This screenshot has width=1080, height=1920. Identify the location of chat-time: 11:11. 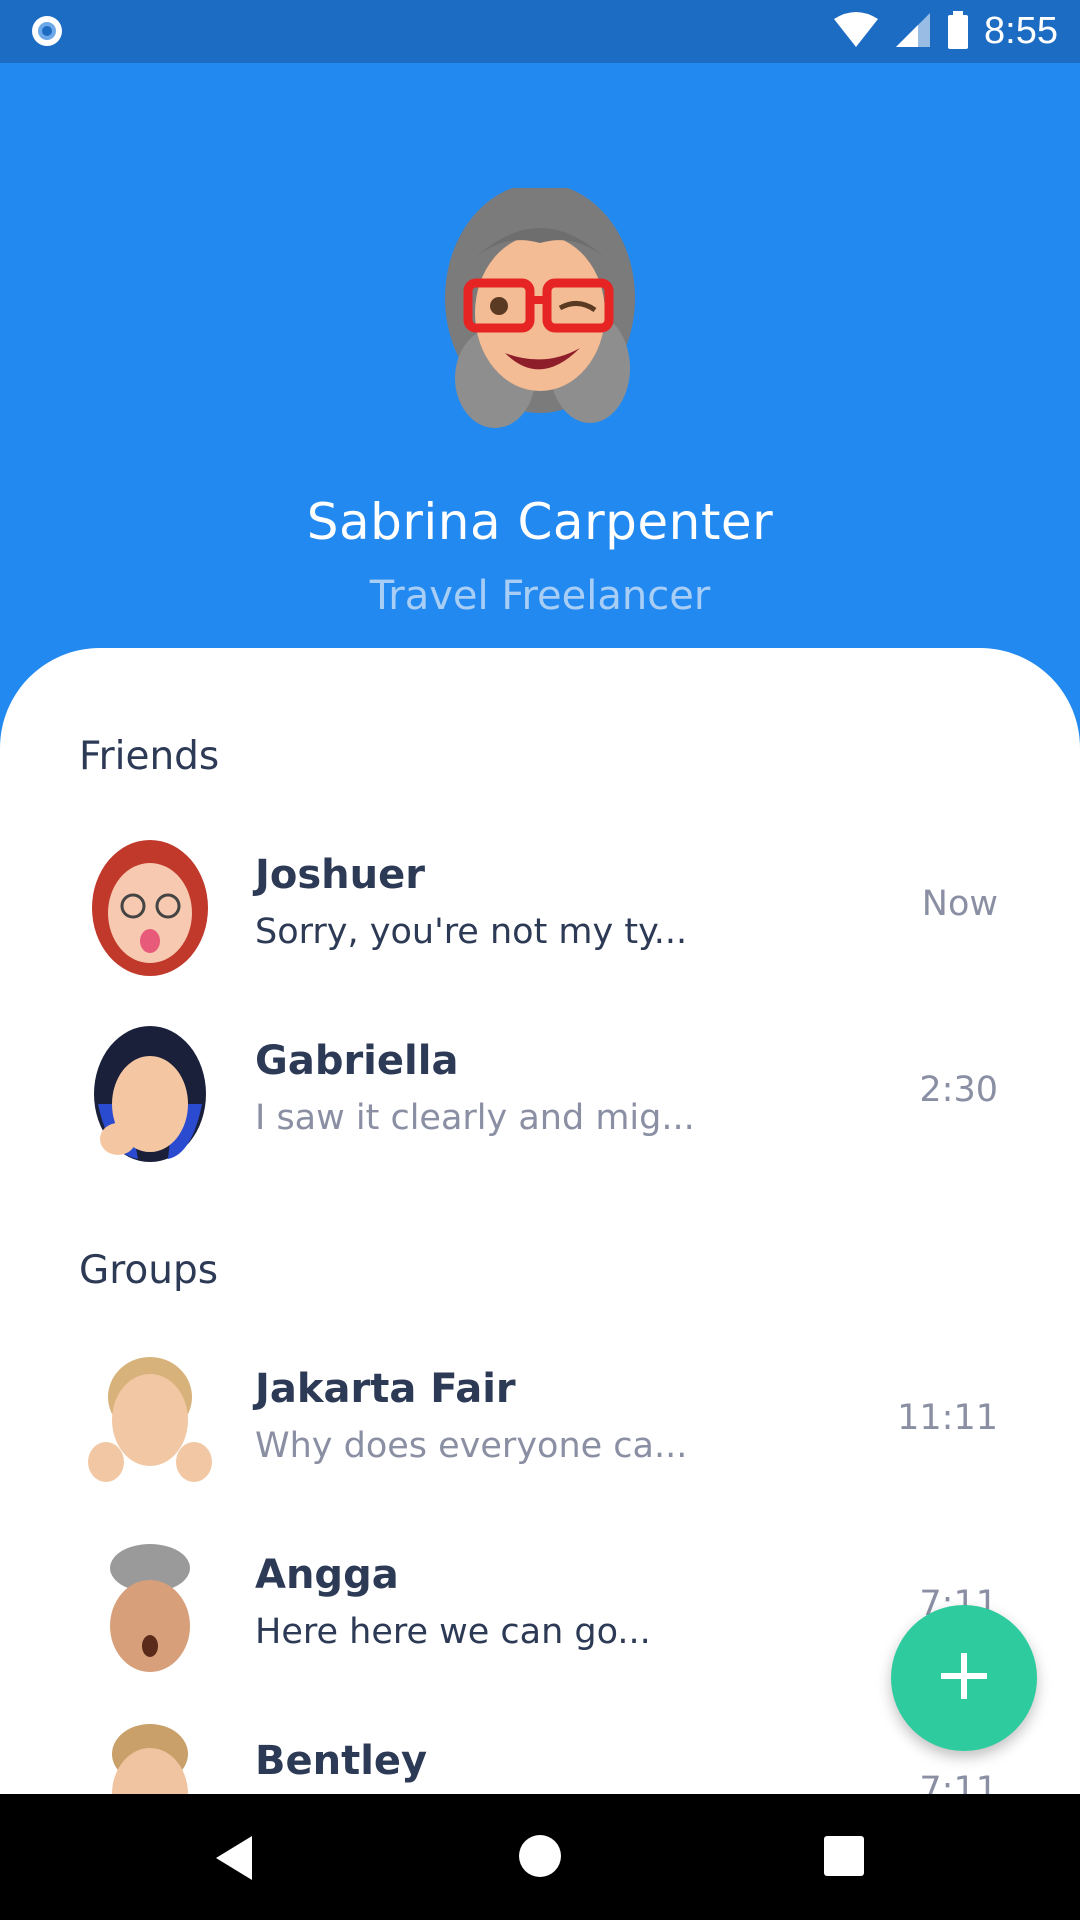
(947, 1418).